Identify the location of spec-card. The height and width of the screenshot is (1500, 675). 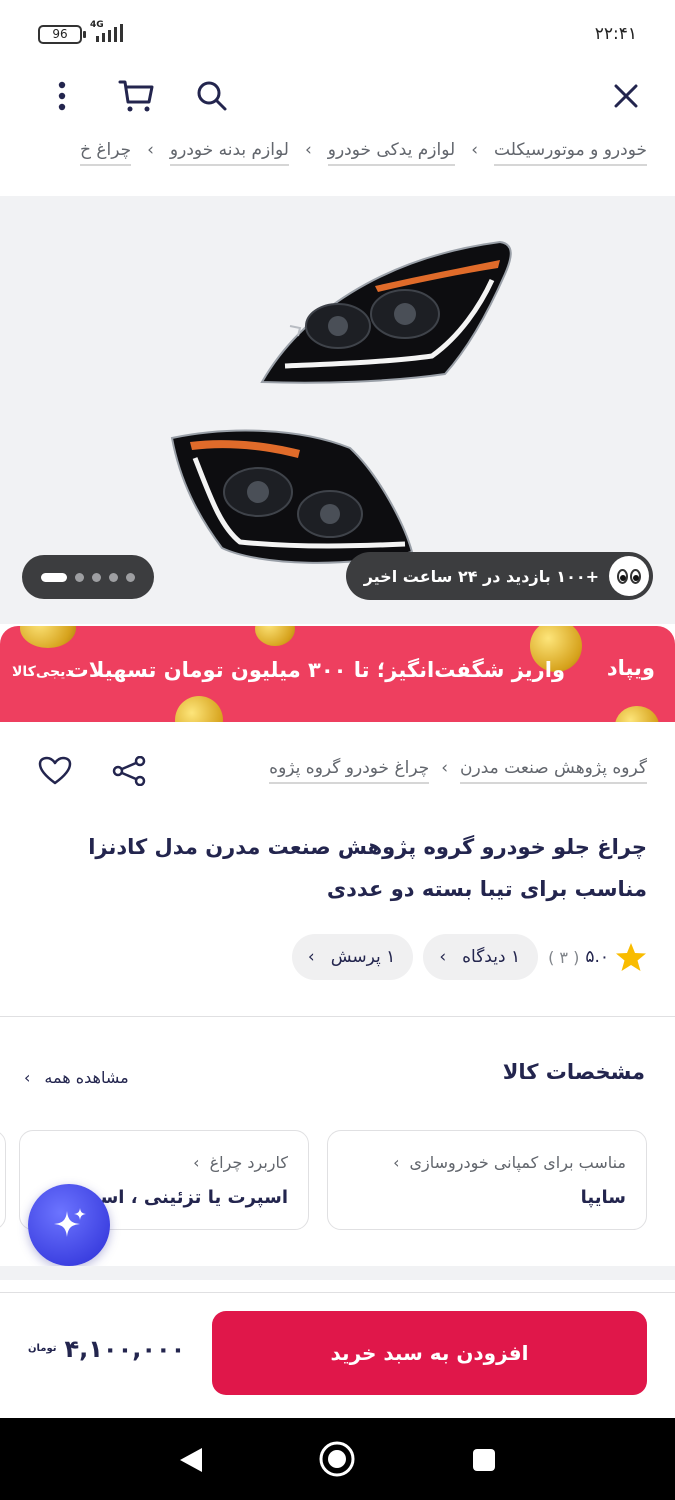
(3, 1180).